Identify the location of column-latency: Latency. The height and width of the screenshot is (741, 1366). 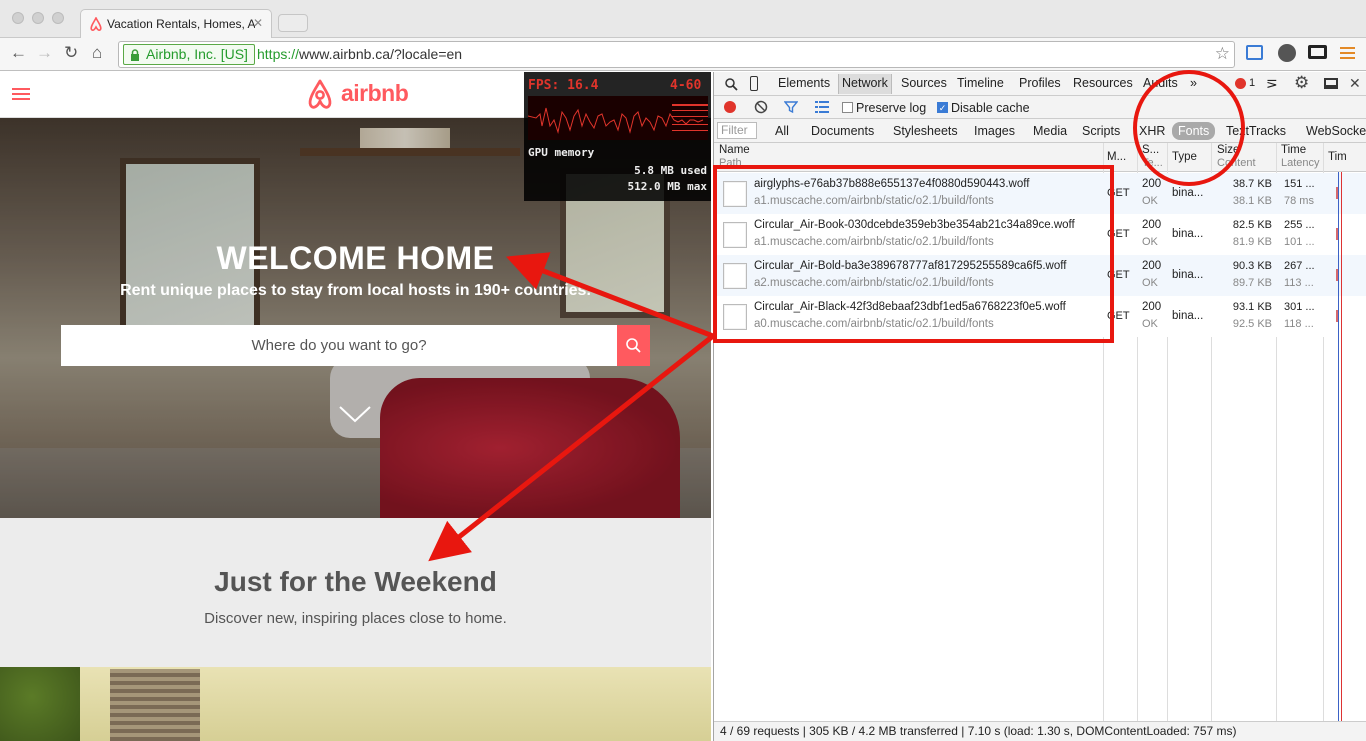
(1300, 163).